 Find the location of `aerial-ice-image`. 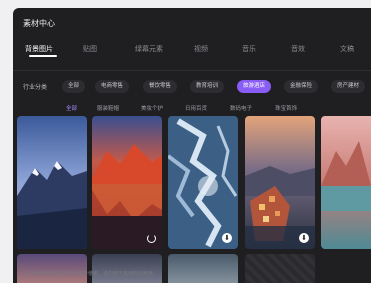

aerial-ice-image is located at coordinates (203, 182).